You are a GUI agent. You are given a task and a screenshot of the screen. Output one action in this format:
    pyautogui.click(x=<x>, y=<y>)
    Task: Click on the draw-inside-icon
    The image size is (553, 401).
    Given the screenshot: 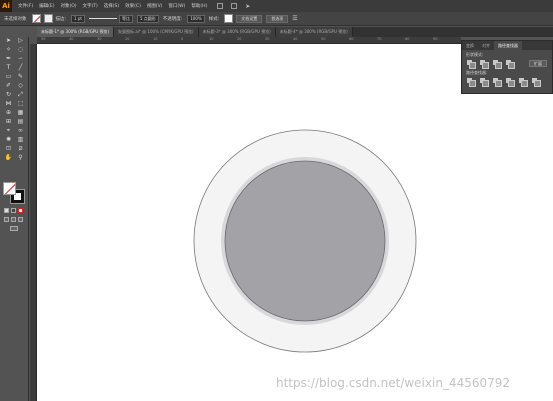 What is the action you would take?
    pyautogui.click(x=20, y=219)
    